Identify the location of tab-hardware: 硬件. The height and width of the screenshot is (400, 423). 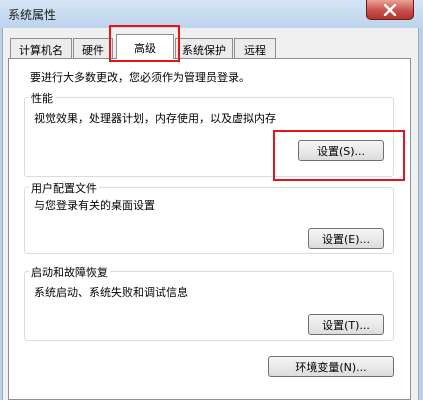
(93, 48).